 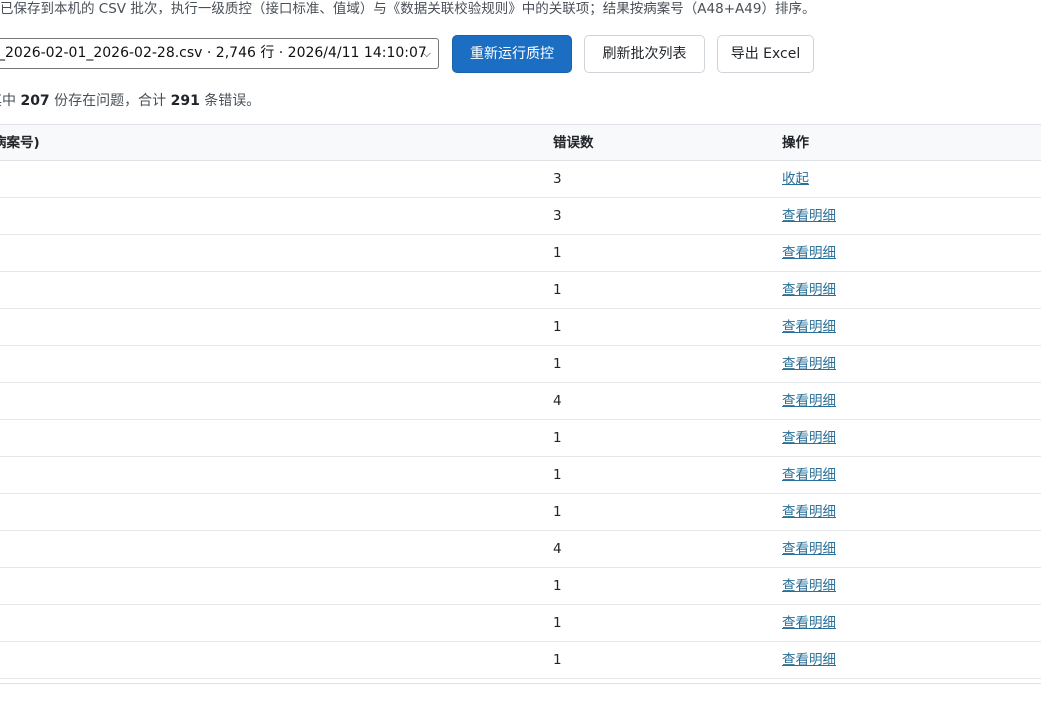 What do you see at coordinates (232, 101) in the screenshot?
I see `summary-suffix: 条错误。` at bounding box center [232, 101].